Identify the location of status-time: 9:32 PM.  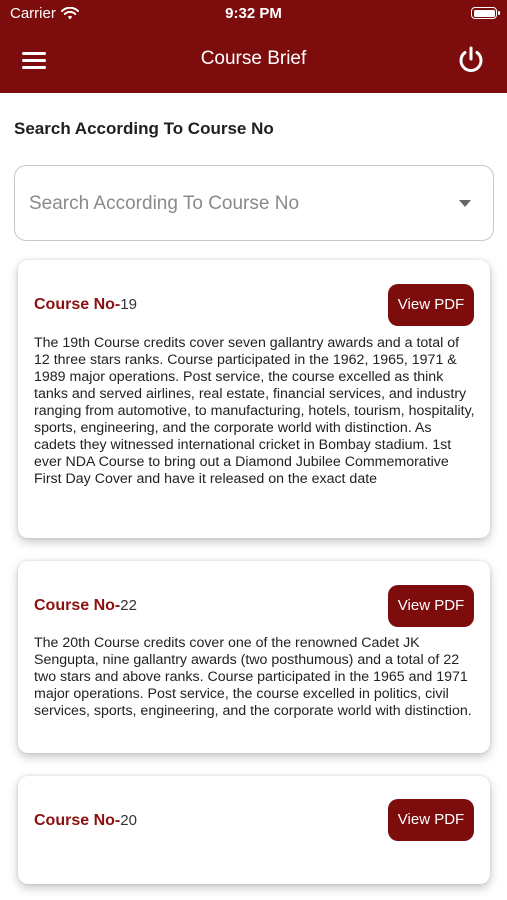
(253, 13).